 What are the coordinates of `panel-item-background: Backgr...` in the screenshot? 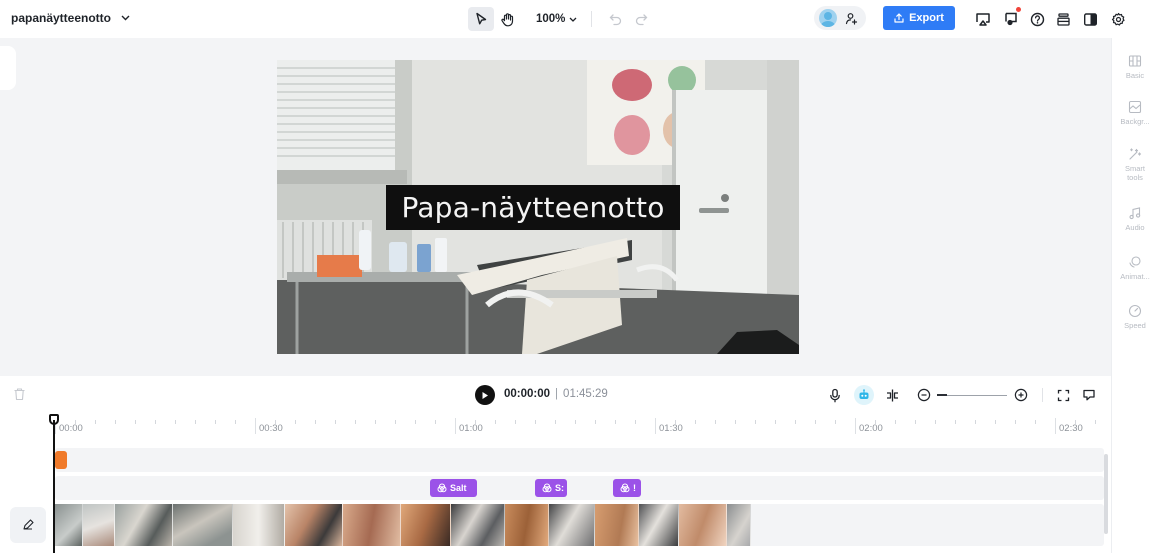 It's located at (1134, 113).